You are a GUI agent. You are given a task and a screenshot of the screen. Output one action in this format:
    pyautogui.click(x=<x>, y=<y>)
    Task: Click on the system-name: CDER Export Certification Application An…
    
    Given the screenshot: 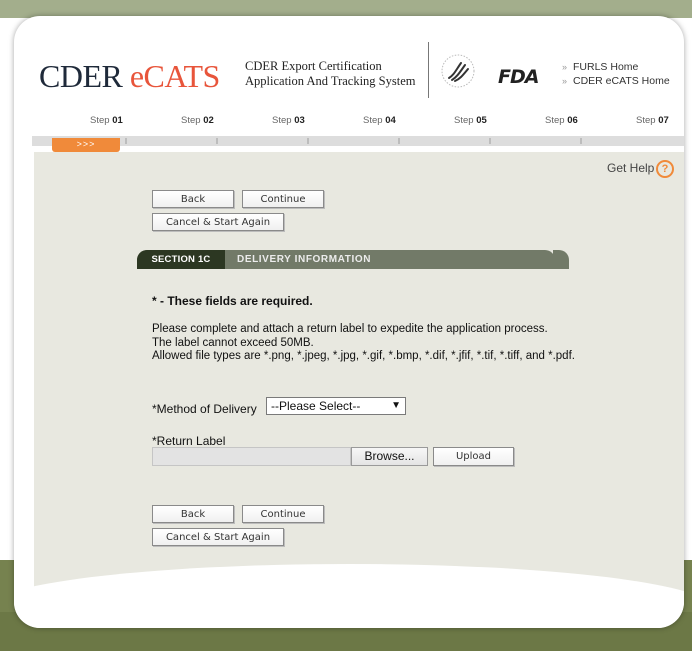 What is the action you would take?
    pyautogui.click(x=335, y=74)
    